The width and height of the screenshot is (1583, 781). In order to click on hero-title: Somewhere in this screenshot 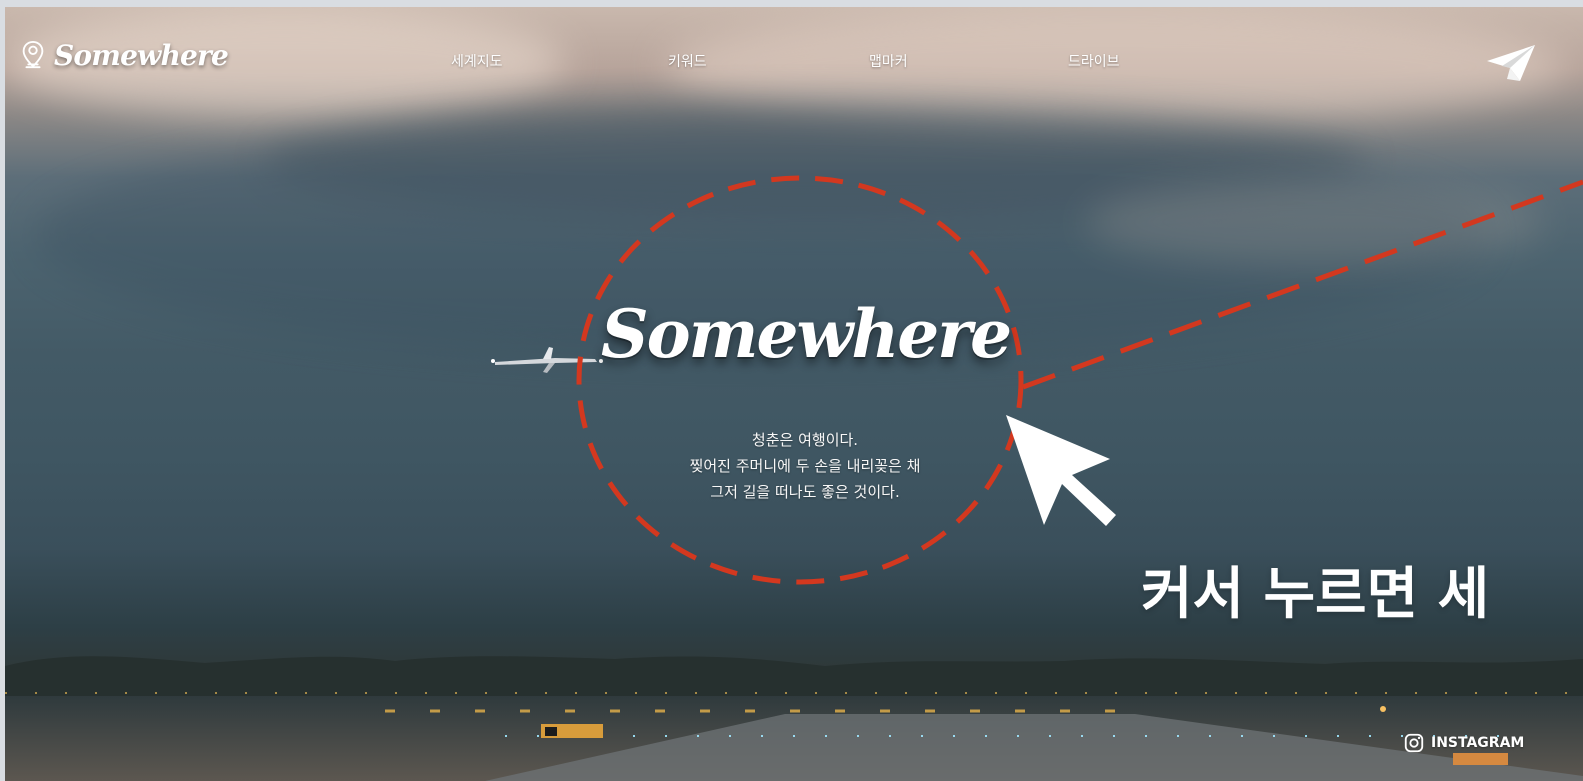, I will do `click(806, 334)`.